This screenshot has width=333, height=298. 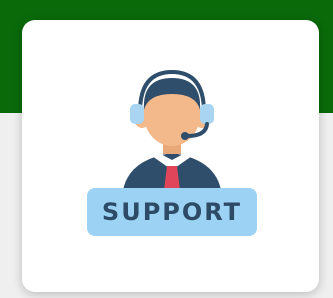 What do you see at coordinates (172, 212) in the screenshot?
I see `support-label: SUPPORT` at bounding box center [172, 212].